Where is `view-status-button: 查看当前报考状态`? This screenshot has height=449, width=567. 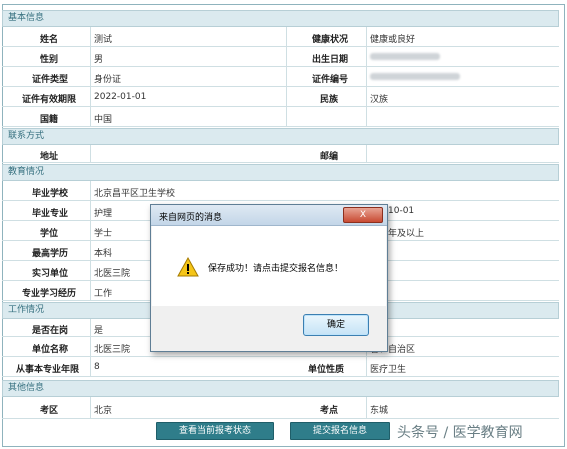 view-status-button: 查看当前报考状态 is located at coordinates (215, 431).